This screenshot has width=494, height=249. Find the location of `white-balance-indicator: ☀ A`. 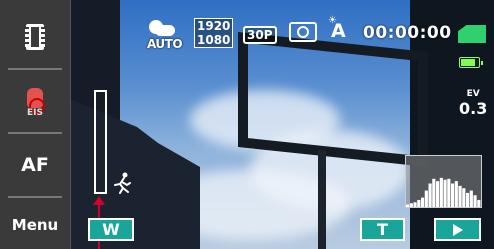

white-balance-indicator: ☀ A is located at coordinates (337, 28).